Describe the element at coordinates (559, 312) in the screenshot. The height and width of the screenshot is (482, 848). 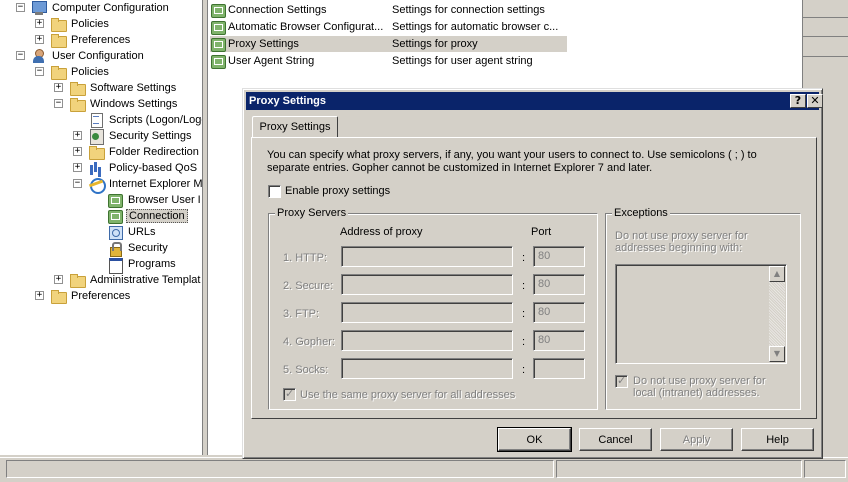
I see `ftp-port-field: 80` at that location.